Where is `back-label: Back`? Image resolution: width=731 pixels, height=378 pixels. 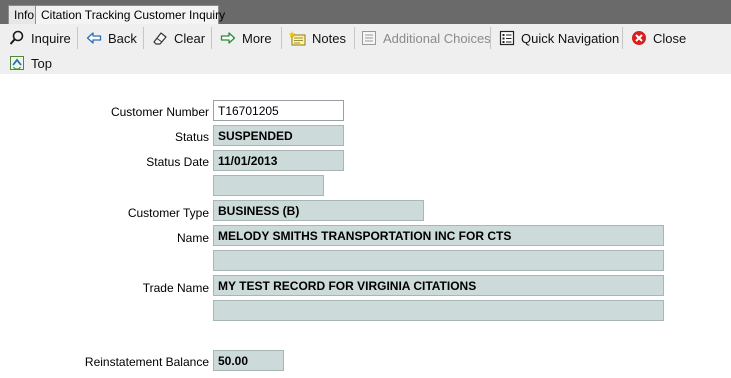 back-label: Back is located at coordinates (122, 38).